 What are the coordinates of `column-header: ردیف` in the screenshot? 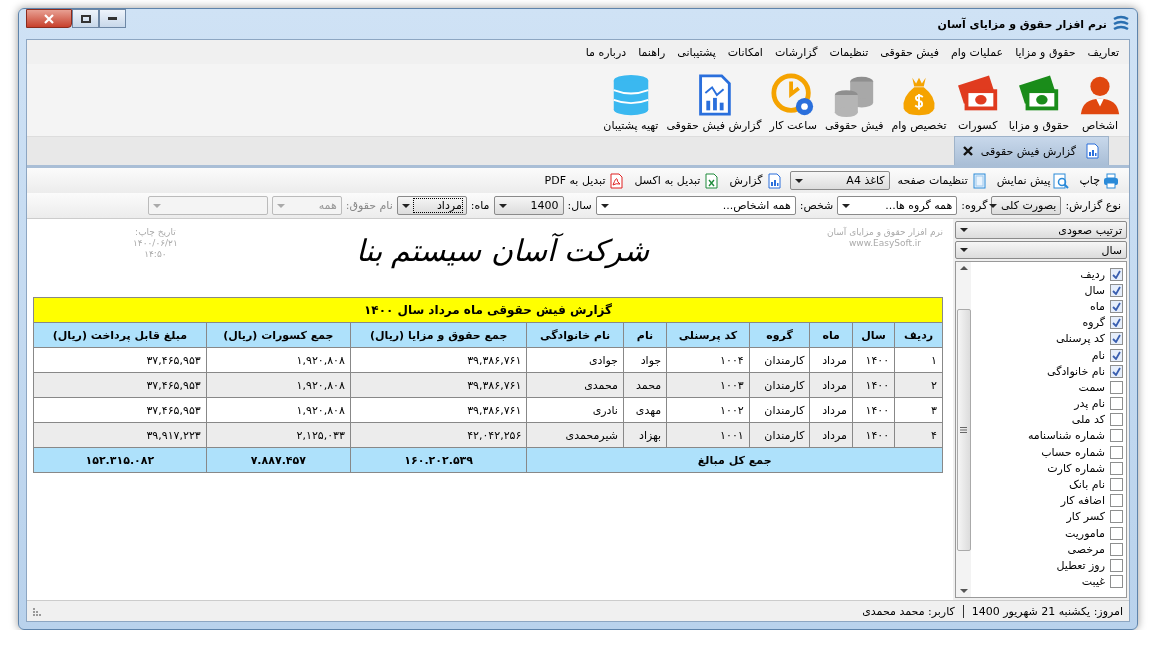 It's located at (918, 335).